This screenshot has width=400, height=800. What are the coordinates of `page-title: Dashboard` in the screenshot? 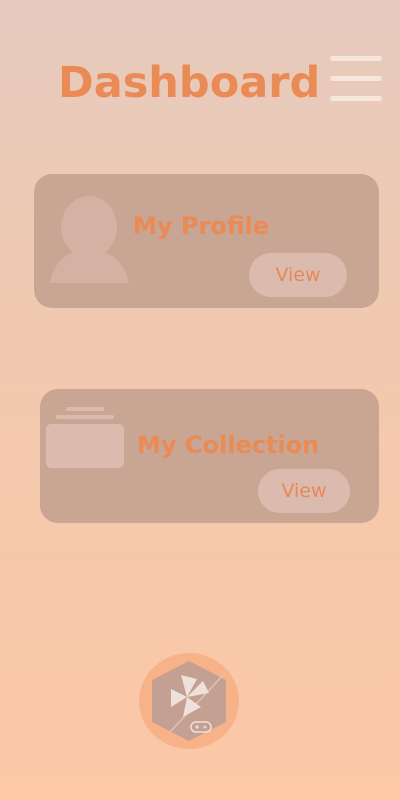 It's located at (189, 83).